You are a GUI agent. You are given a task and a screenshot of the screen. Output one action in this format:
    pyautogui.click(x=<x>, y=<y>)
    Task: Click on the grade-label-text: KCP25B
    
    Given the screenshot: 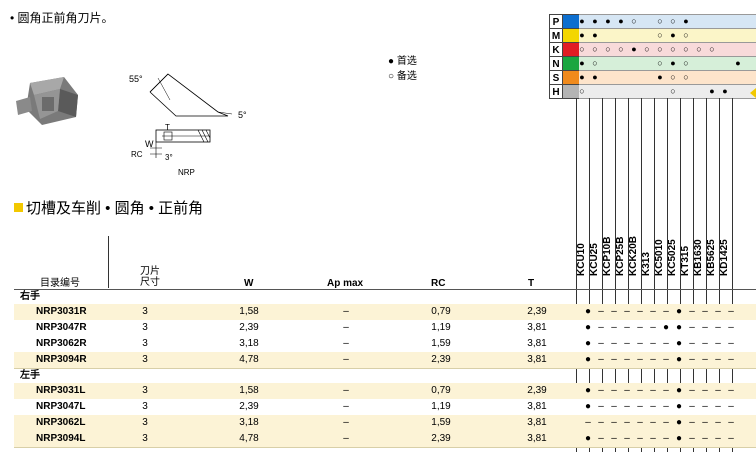 What is the action you would take?
    pyautogui.click(x=620, y=256)
    